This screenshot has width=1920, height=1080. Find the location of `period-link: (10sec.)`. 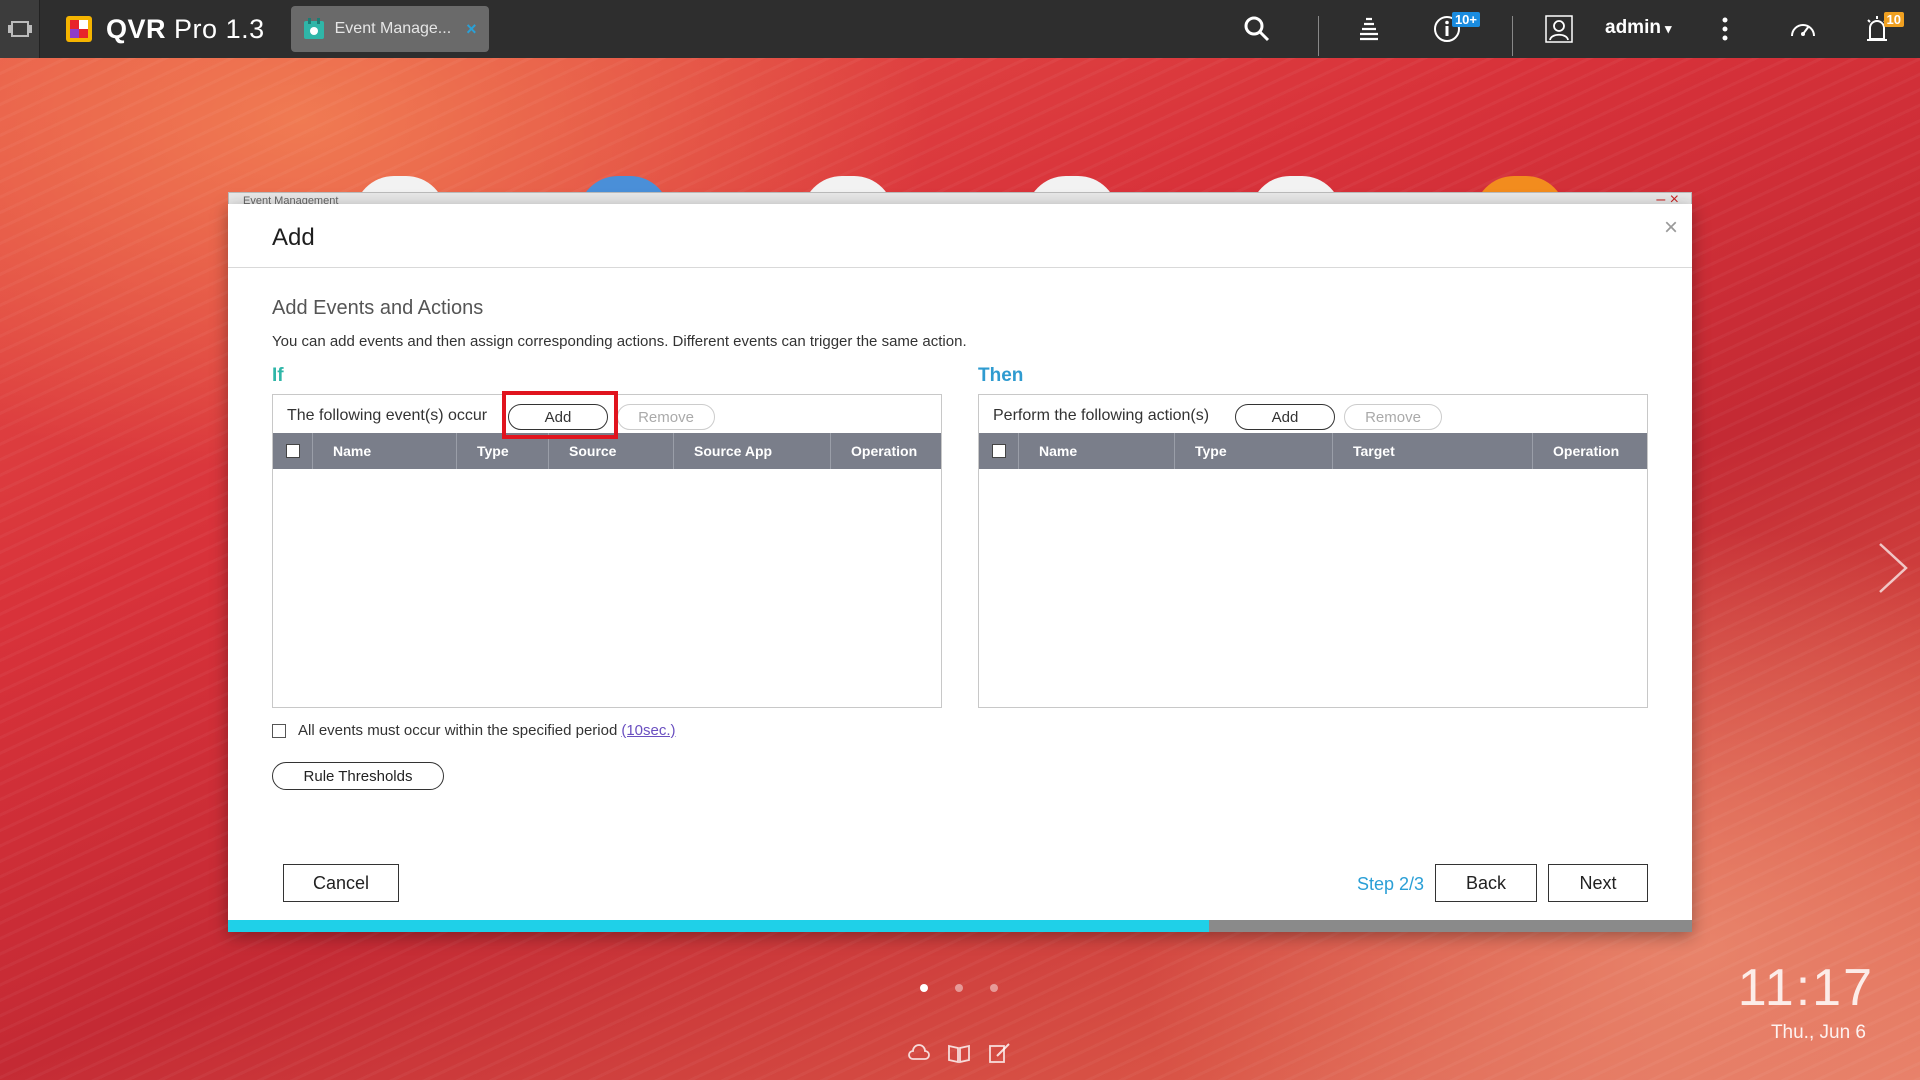

period-link: (10sec.) is located at coordinates (648, 730).